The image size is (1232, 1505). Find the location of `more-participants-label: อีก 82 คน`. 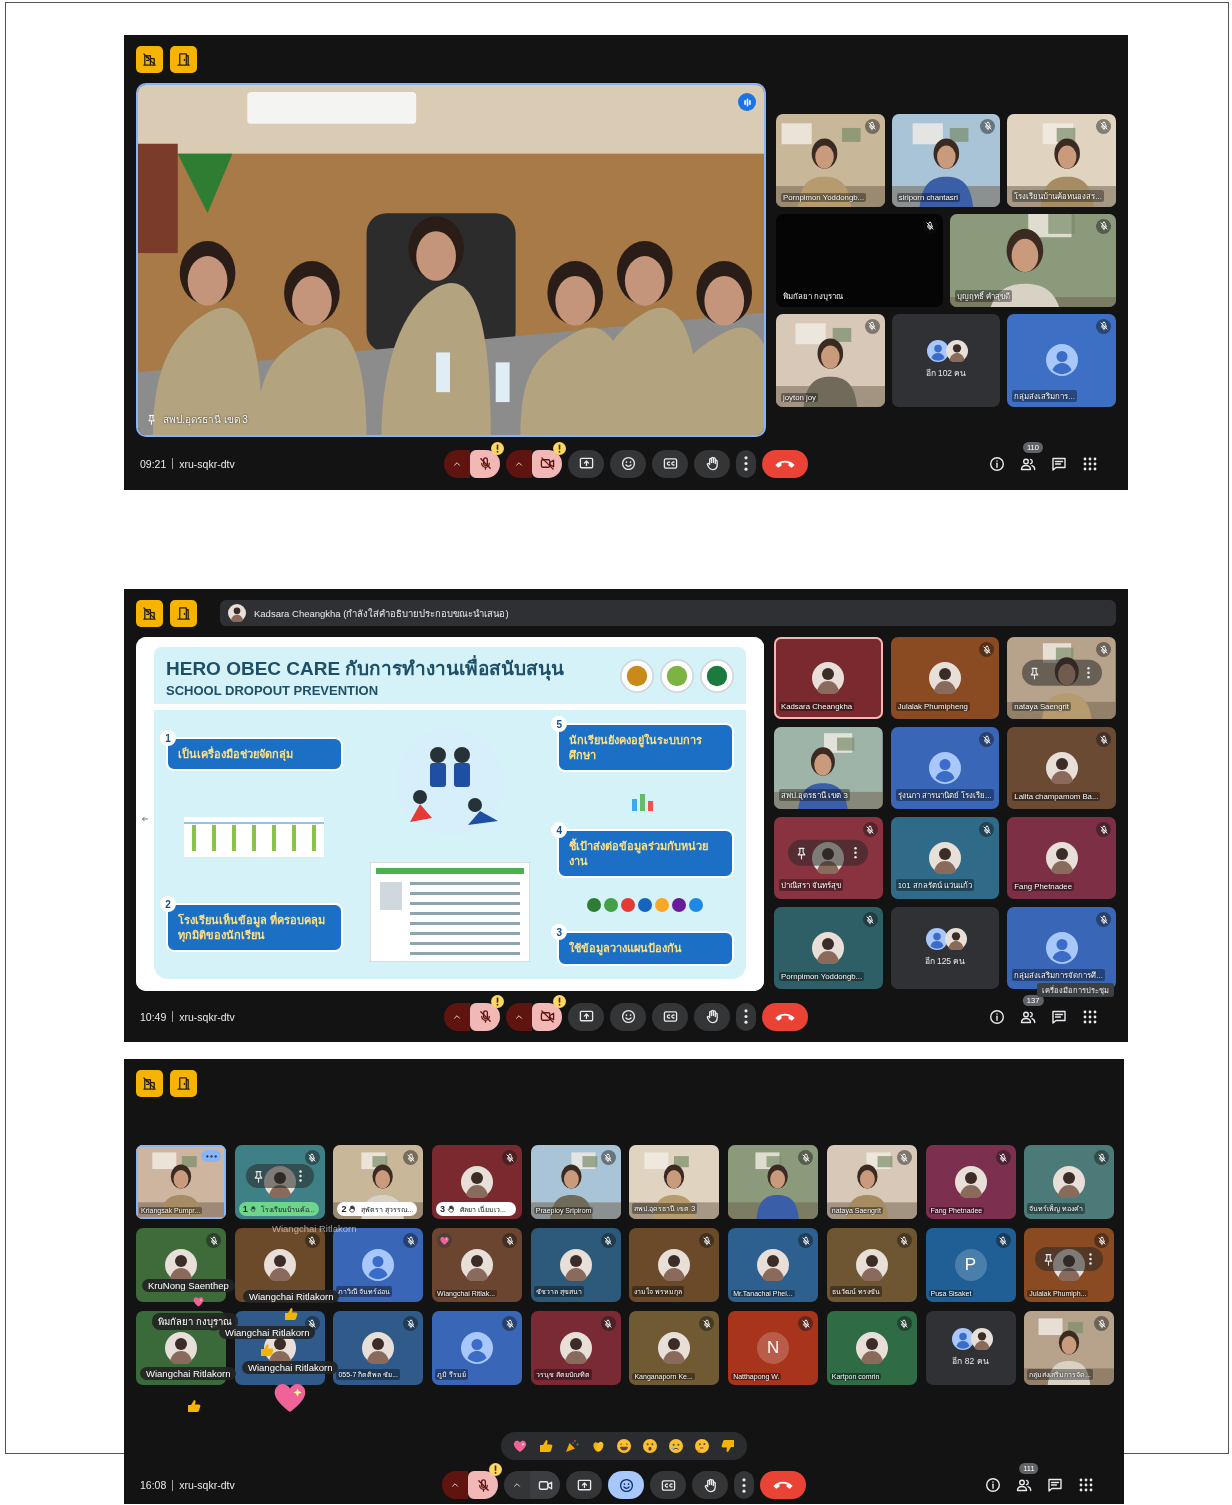

more-participants-label: อีก 82 คน is located at coordinates (970, 1361).